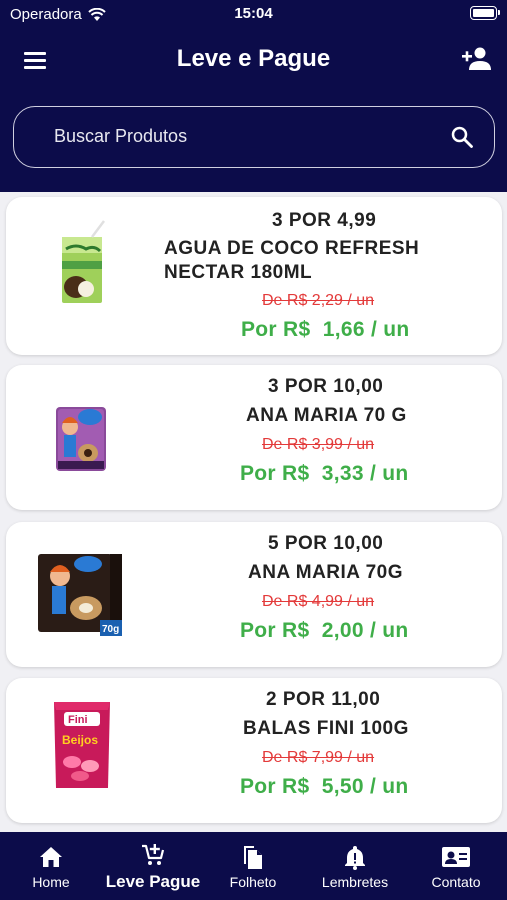  I want to click on add-user-button, so click(477, 59).